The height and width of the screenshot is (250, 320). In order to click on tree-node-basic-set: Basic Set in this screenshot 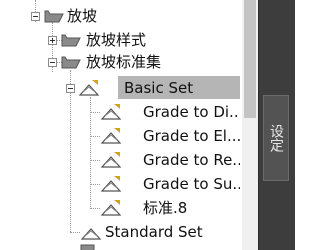, I will do `click(120, 88)`.